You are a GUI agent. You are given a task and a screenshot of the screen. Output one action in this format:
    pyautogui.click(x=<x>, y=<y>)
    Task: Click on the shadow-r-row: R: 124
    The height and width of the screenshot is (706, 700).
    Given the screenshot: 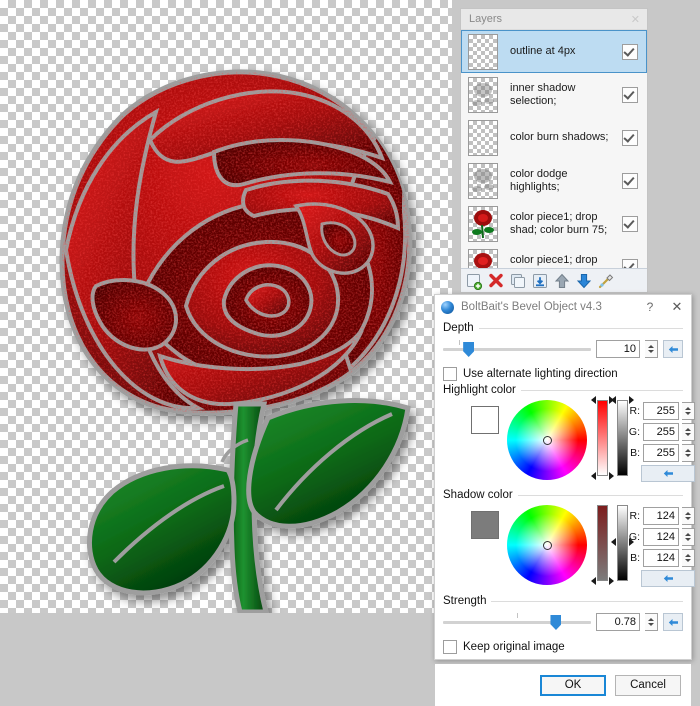 What is the action you would take?
    pyautogui.click(x=661, y=516)
    